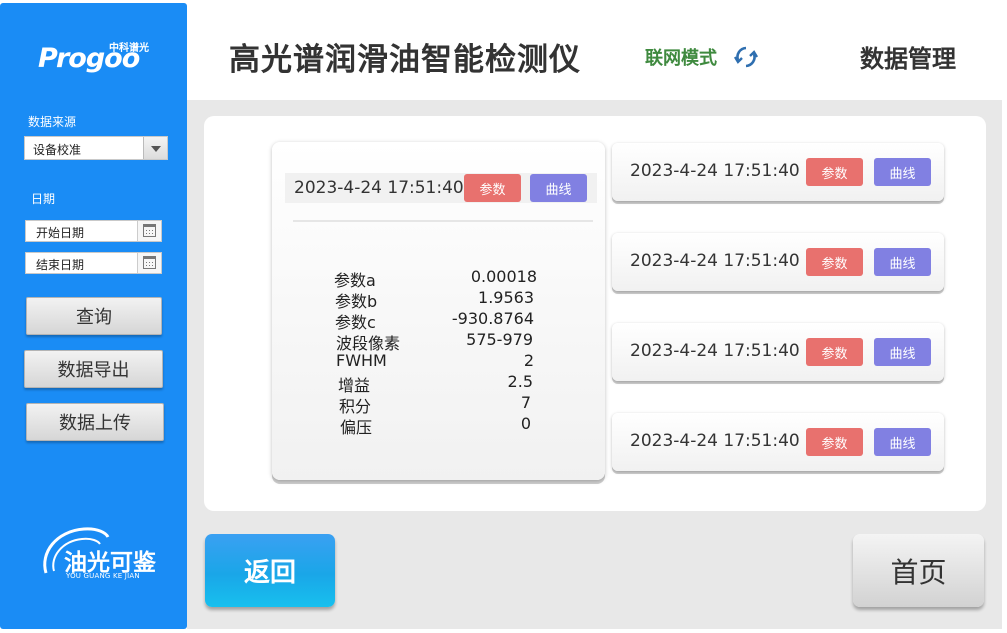 The width and height of the screenshot is (1007, 633). What do you see at coordinates (356, 427) in the screenshot?
I see `param-key: 偏压` at bounding box center [356, 427].